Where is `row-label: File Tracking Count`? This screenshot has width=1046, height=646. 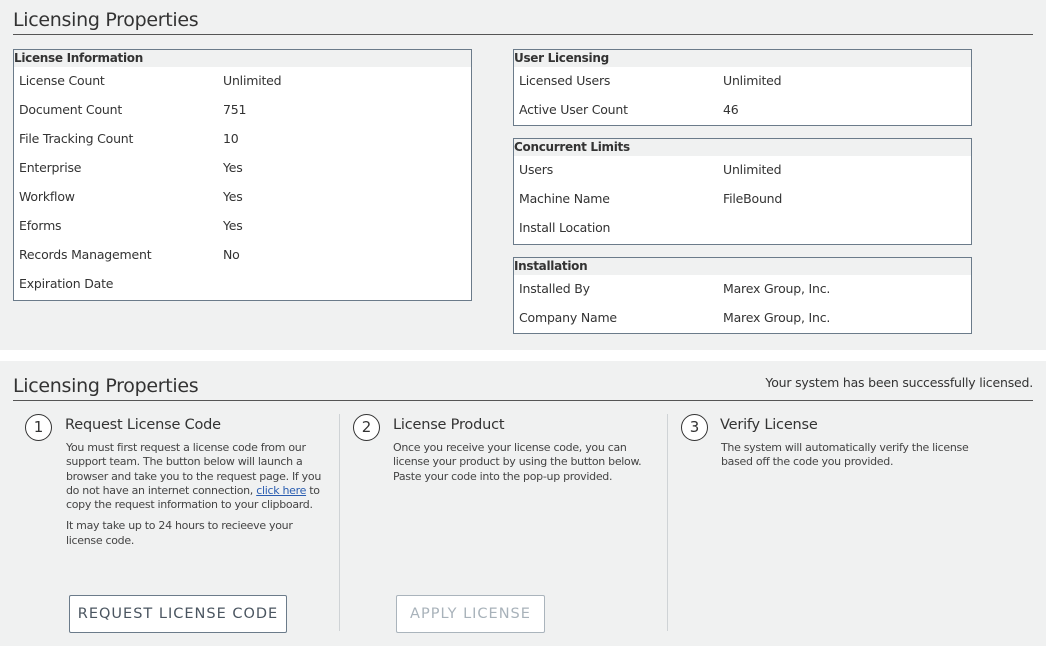
row-label: File Tracking Count is located at coordinates (76, 138).